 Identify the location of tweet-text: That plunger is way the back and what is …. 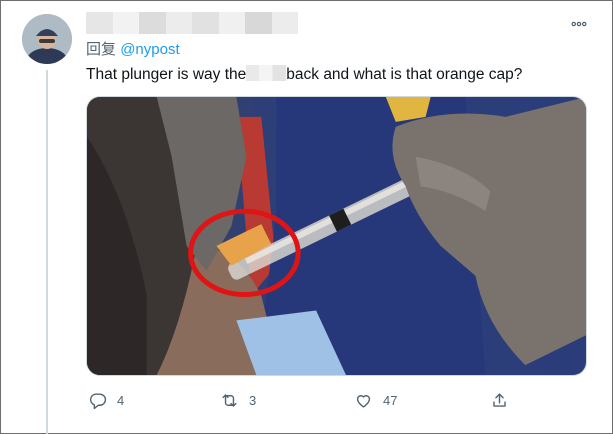
(304, 75).